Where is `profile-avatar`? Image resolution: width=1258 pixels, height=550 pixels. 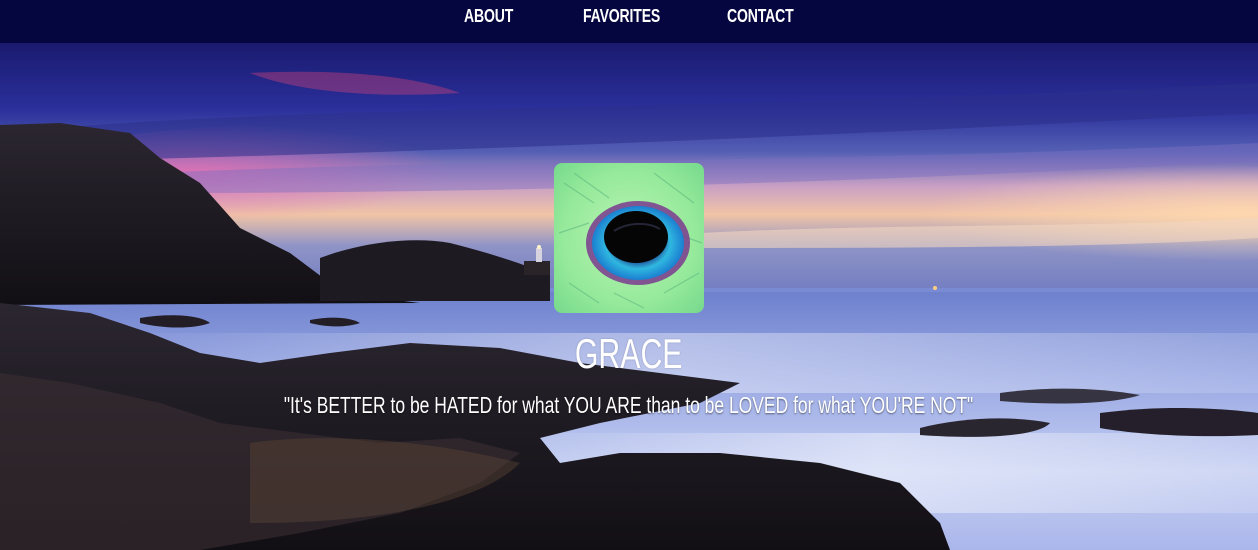
profile-avatar is located at coordinates (629, 238).